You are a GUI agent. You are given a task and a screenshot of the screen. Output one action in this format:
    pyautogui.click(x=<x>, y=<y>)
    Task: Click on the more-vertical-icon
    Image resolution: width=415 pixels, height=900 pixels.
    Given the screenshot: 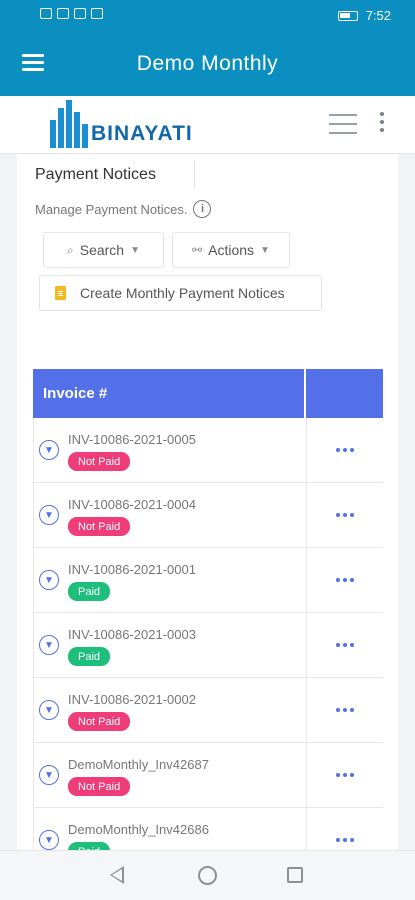 What is the action you would take?
    pyautogui.click(x=382, y=123)
    